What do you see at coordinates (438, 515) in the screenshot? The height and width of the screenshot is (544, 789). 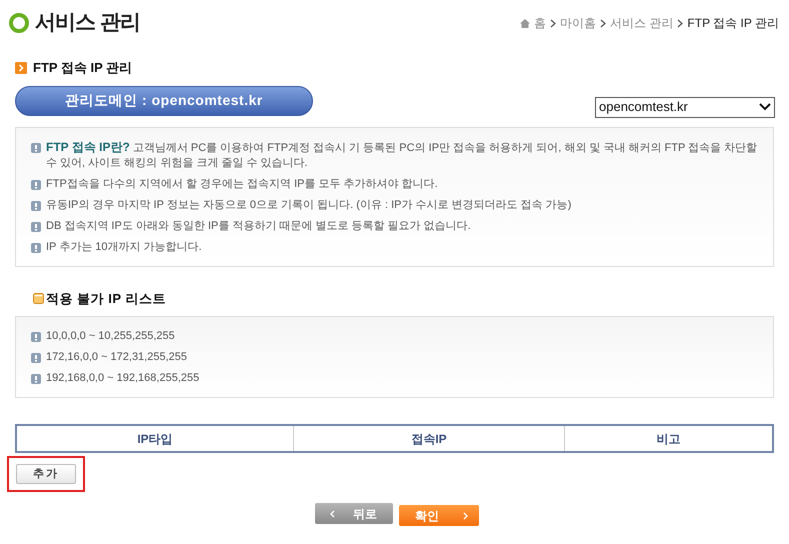 I see `confirm-button: 확인` at bounding box center [438, 515].